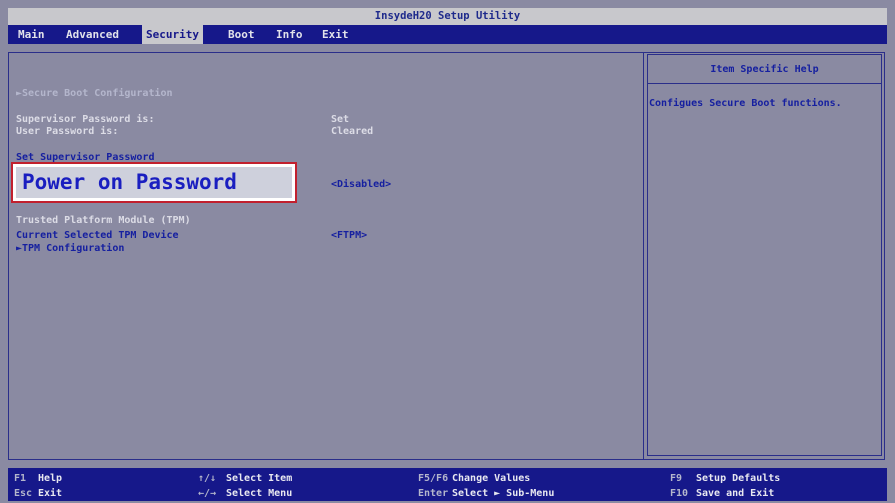 This screenshot has height=503, width=895. Describe the element at coordinates (207, 478) in the screenshot. I see `up-down-key: ↑/↓` at that location.